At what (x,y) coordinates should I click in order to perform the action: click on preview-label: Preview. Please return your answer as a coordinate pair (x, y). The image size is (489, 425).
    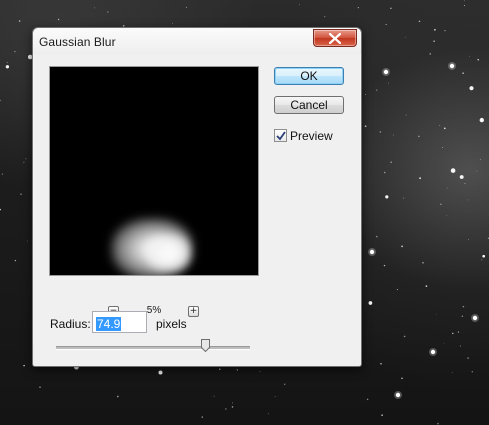
    Looking at the image, I should click on (311, 136).